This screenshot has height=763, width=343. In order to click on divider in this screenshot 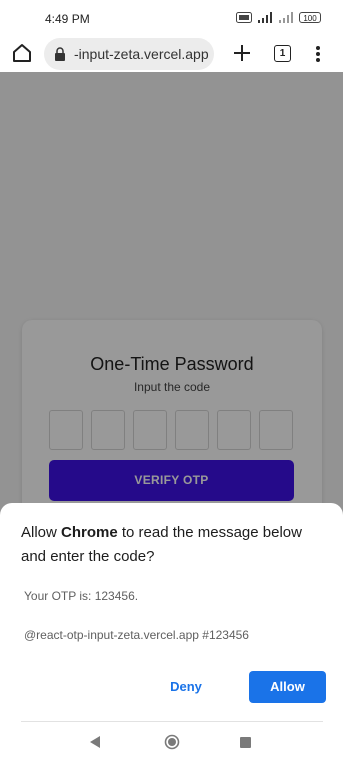, I will do `click(172, 721)`.